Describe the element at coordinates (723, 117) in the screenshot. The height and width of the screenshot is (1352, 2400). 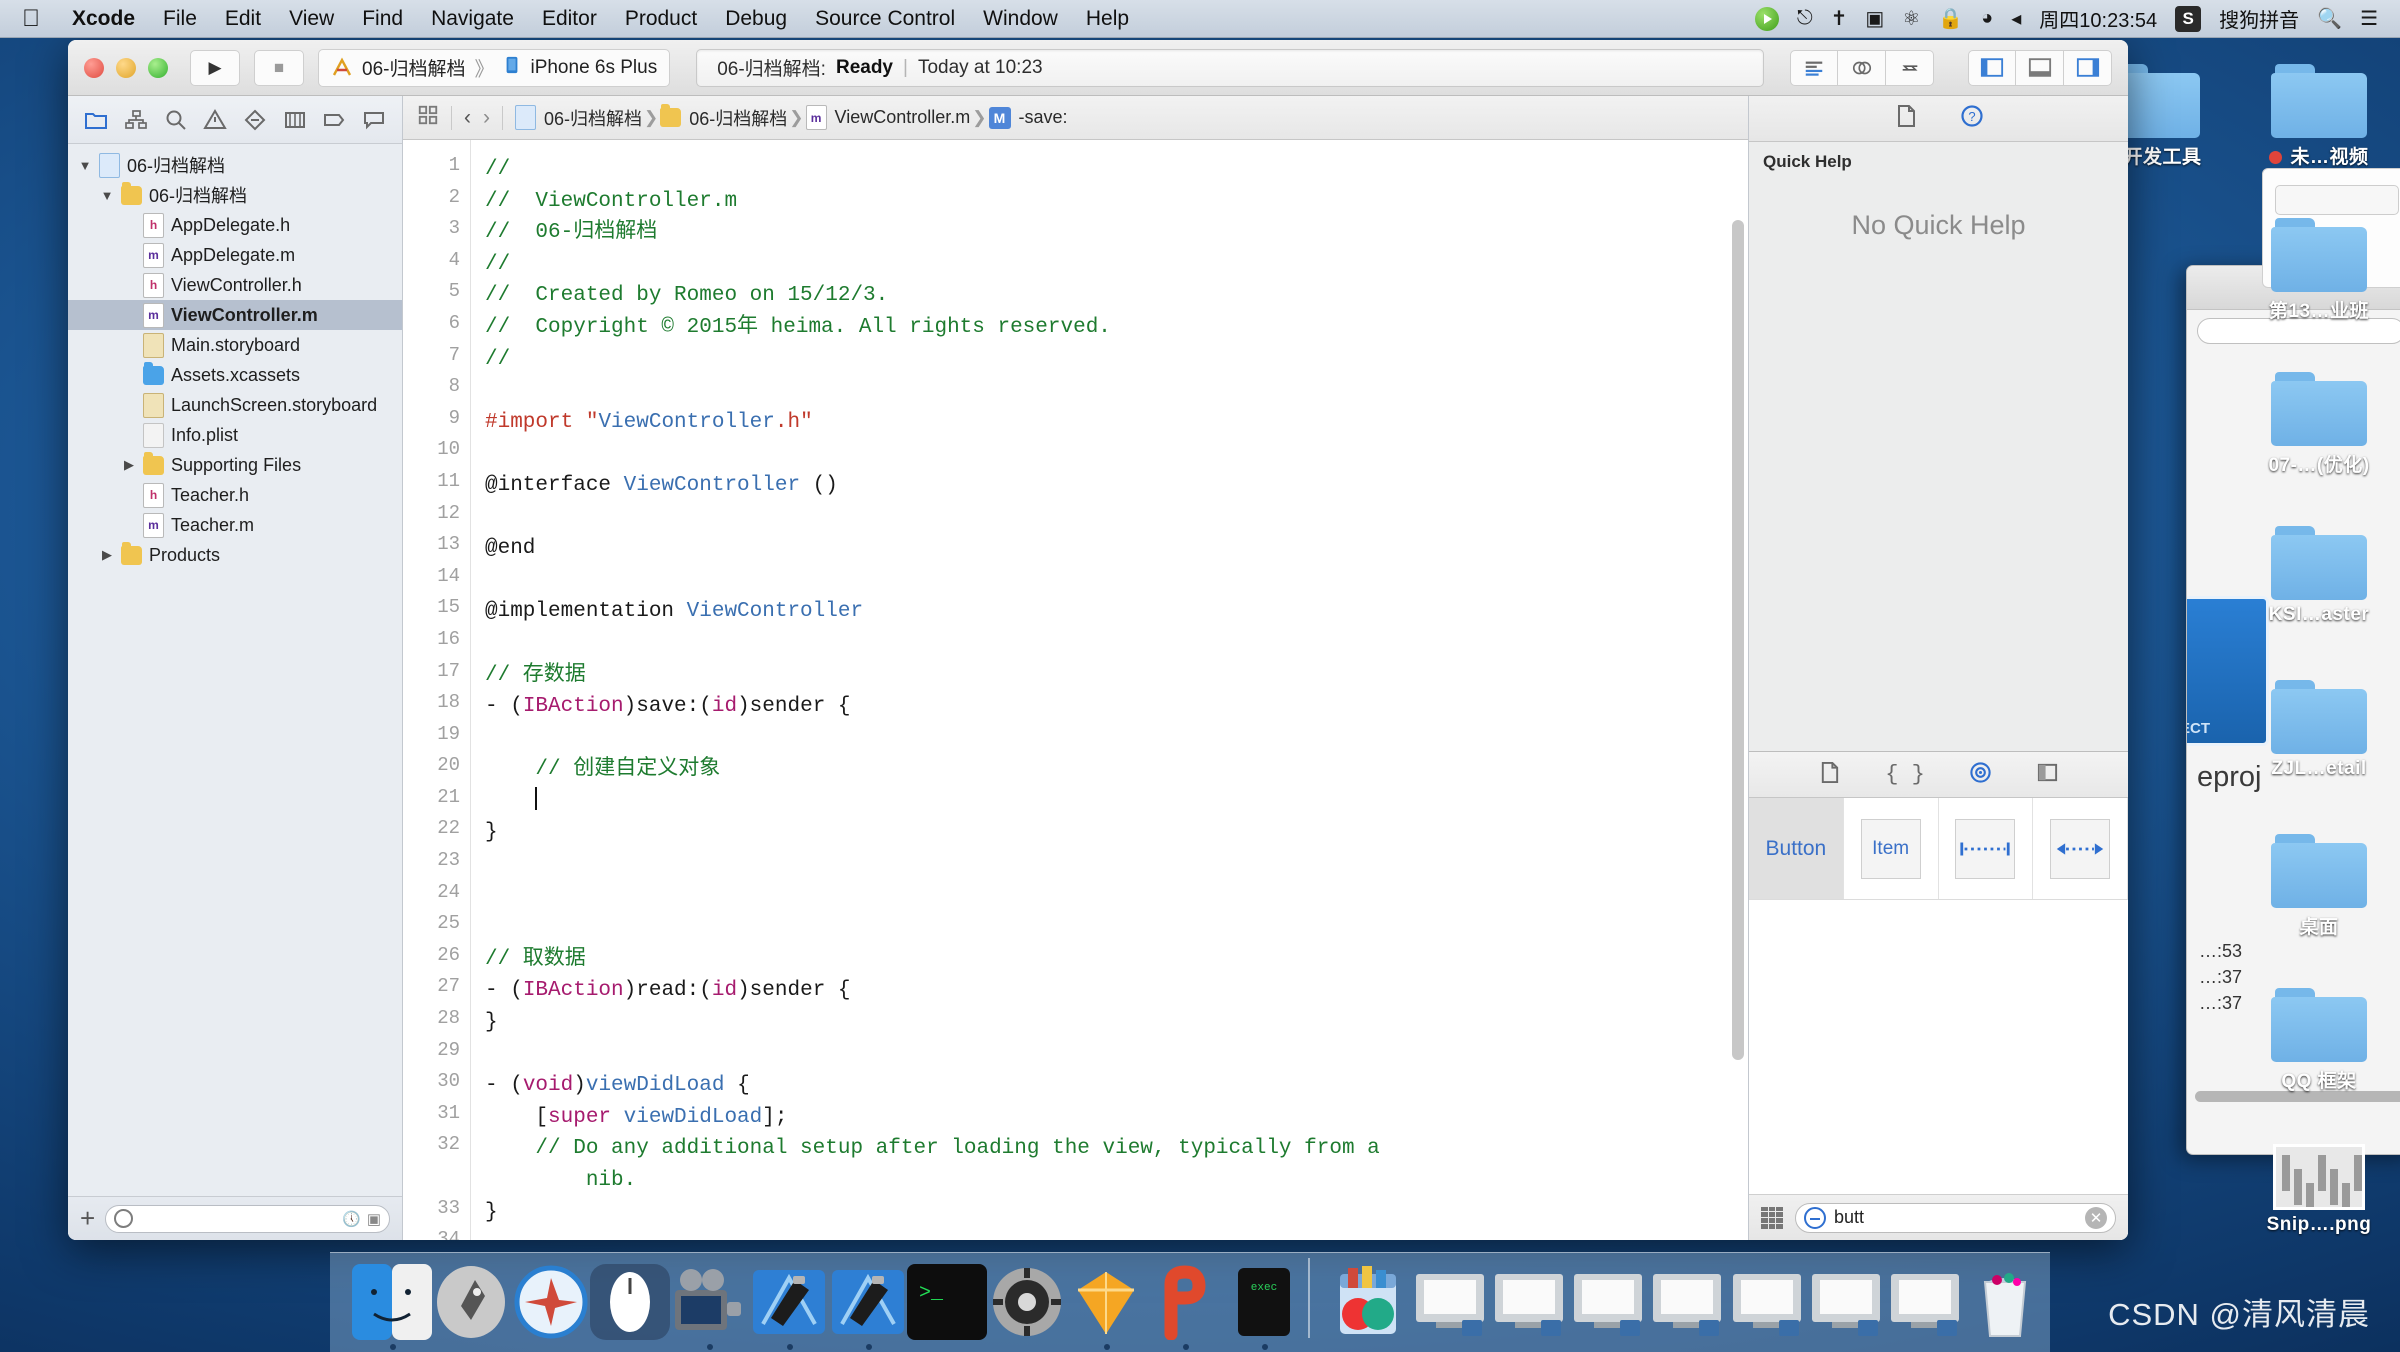
I see `breadcrumb-item-1: 06-归档解档` at that location.